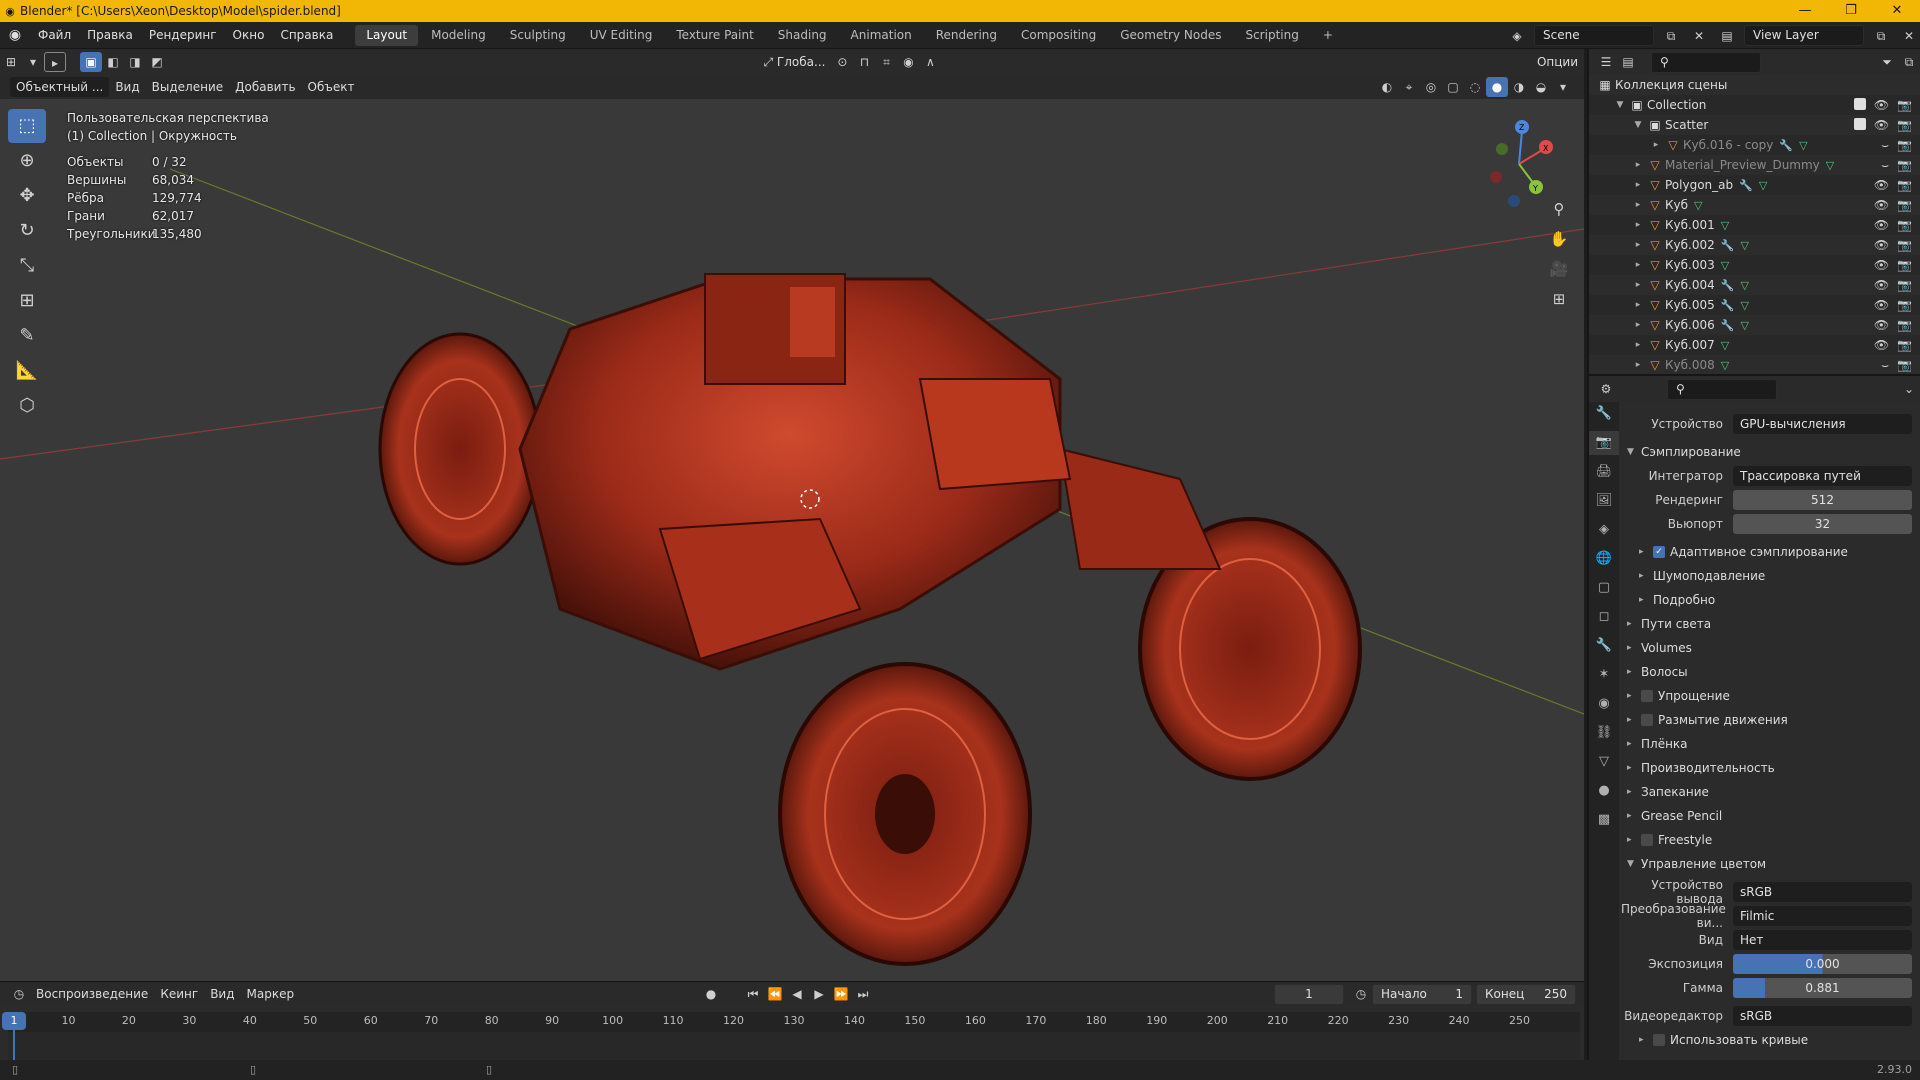 Image resolution: width=1920 pixels, height=1080 pixels. I want to click on visibility-icon: ◐, so click(1387, 87).